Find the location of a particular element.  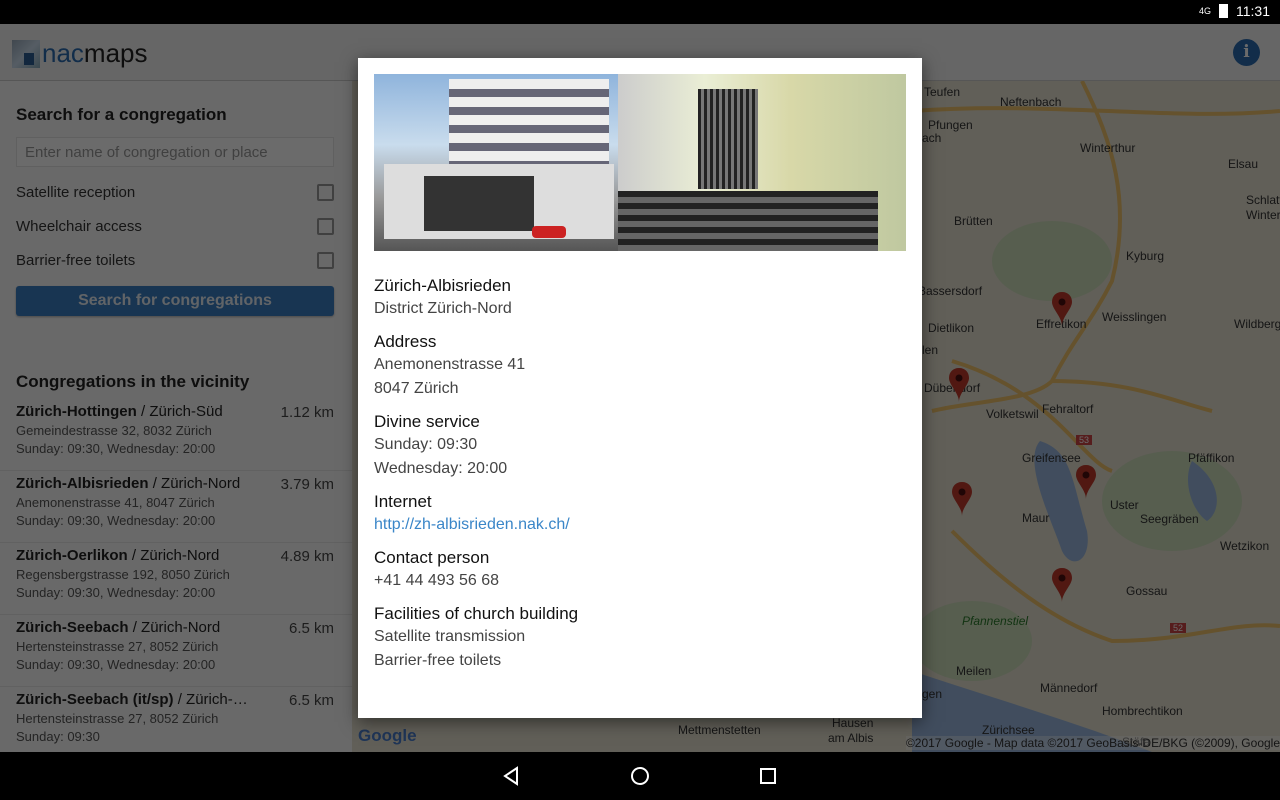

map-place-label: Volketswil is located at coordinates (1012, 414).